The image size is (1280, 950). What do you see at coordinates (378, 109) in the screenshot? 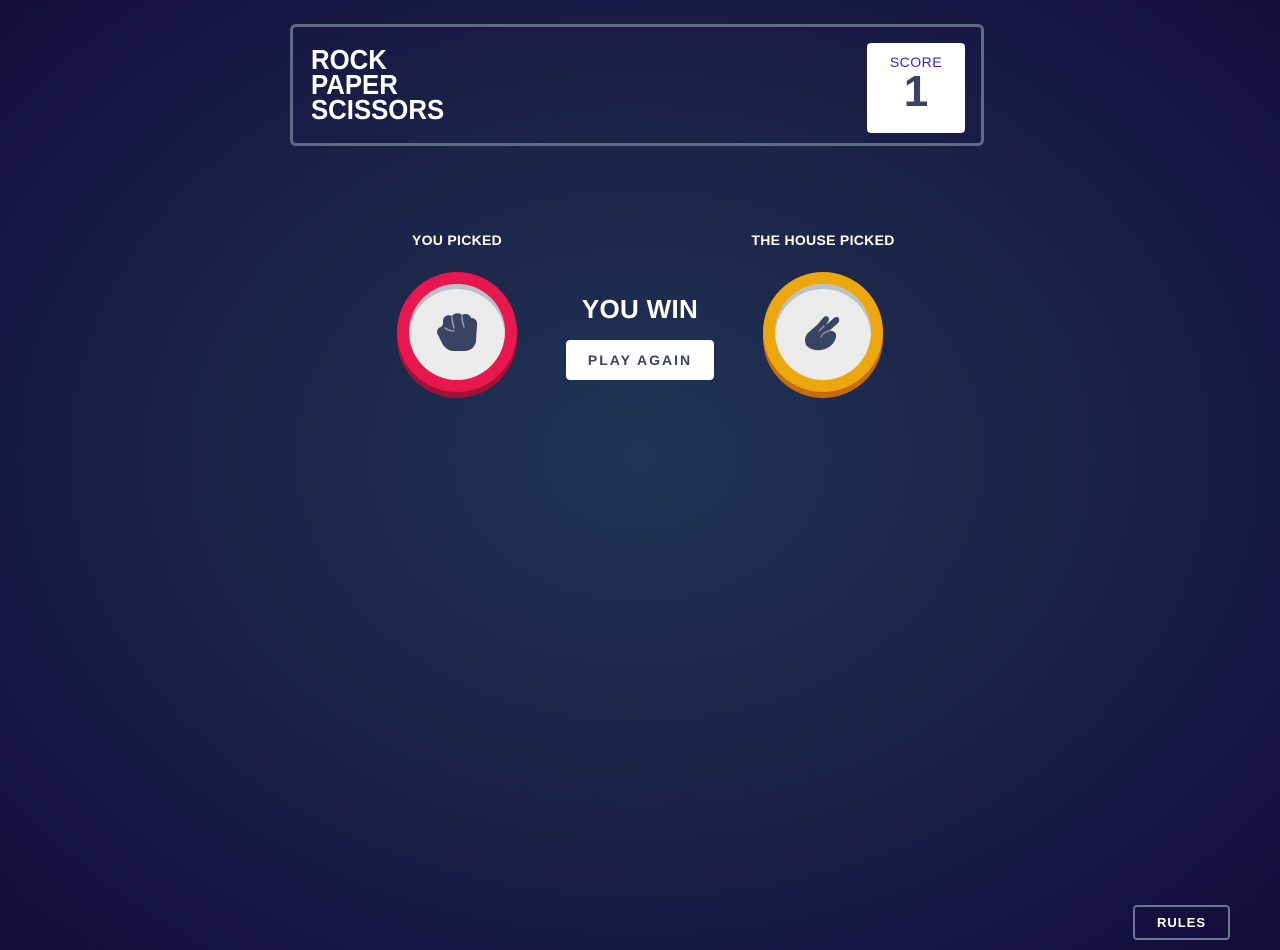
I see `title-line-scissors: SCISSORS` at bounding box center [378, 109].